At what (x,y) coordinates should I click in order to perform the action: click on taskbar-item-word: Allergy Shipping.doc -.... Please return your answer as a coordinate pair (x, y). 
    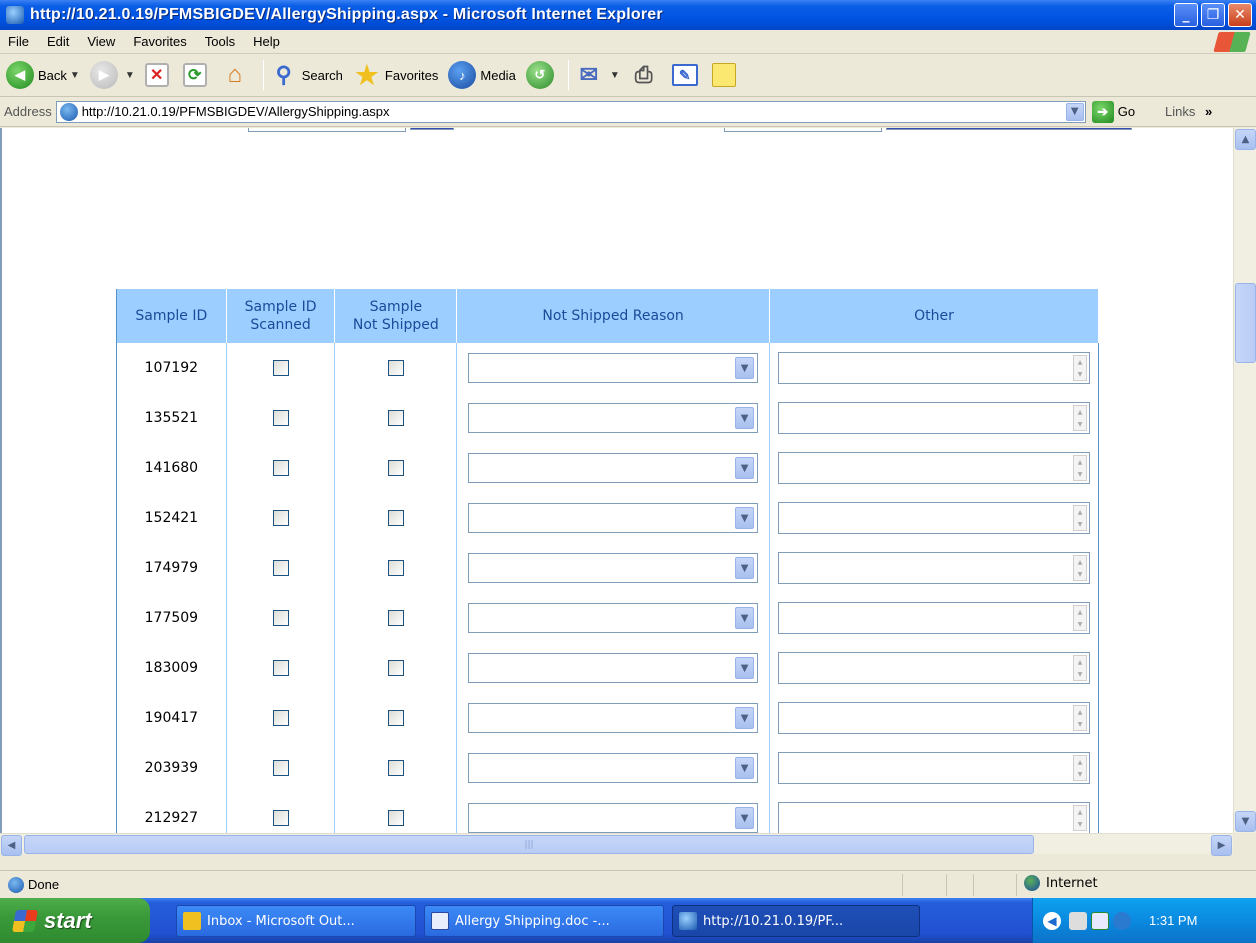
    Looking at the image, I should click on (544, 921).